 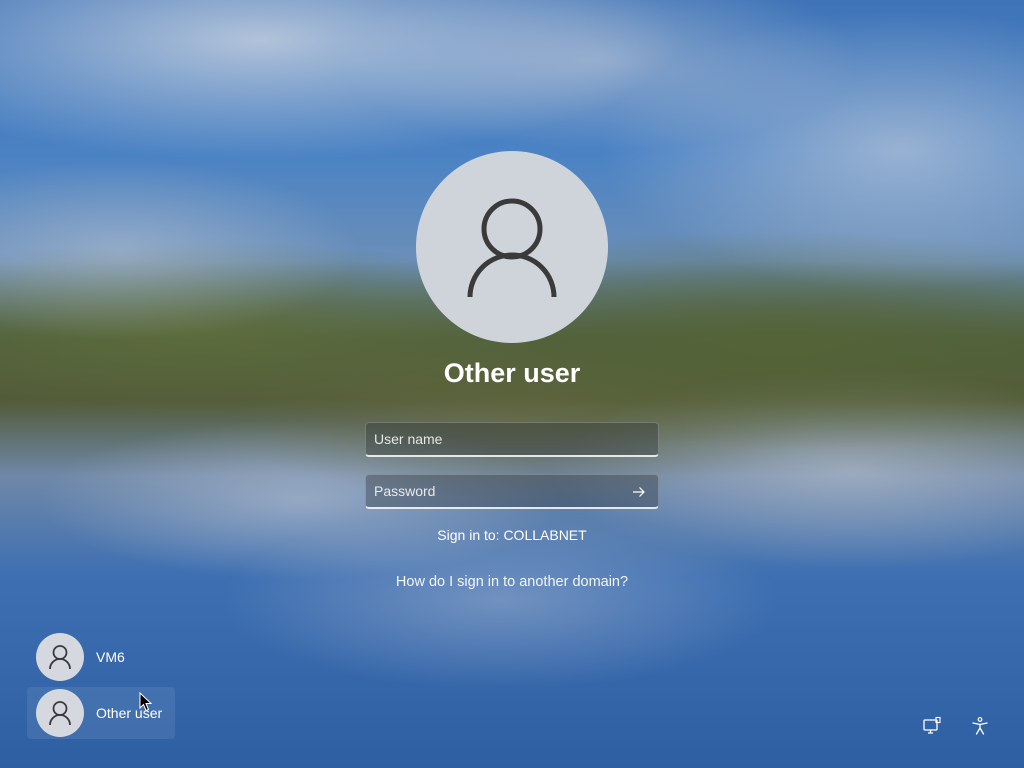 I want to click on another-domain-link: How do I sign in to another domain?, so click(x=512, y=582).